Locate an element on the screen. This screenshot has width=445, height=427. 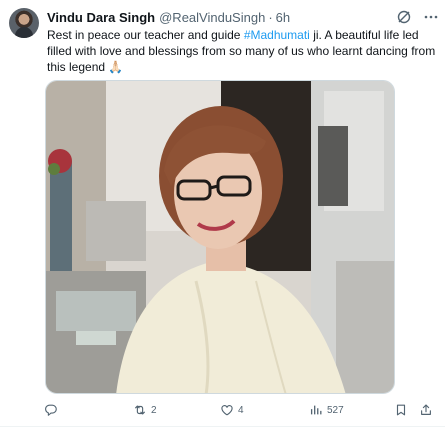
bookmark-button is located at coordinates (401, 410).